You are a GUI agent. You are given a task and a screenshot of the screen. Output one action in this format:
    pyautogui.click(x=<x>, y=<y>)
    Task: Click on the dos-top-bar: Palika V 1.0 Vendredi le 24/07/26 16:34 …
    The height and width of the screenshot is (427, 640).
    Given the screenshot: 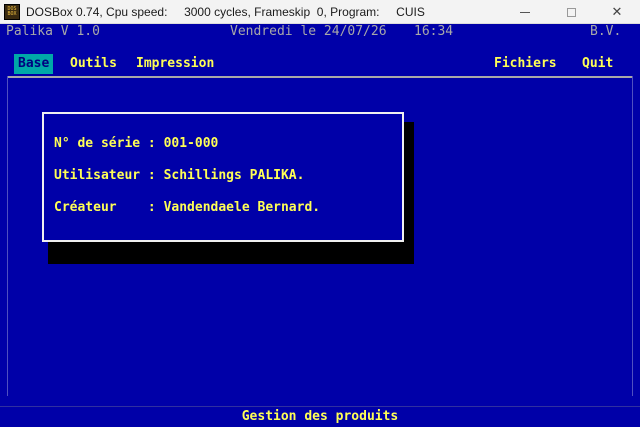 What is the action you would take?
    pyautogui.click(x=320, y=32)
    